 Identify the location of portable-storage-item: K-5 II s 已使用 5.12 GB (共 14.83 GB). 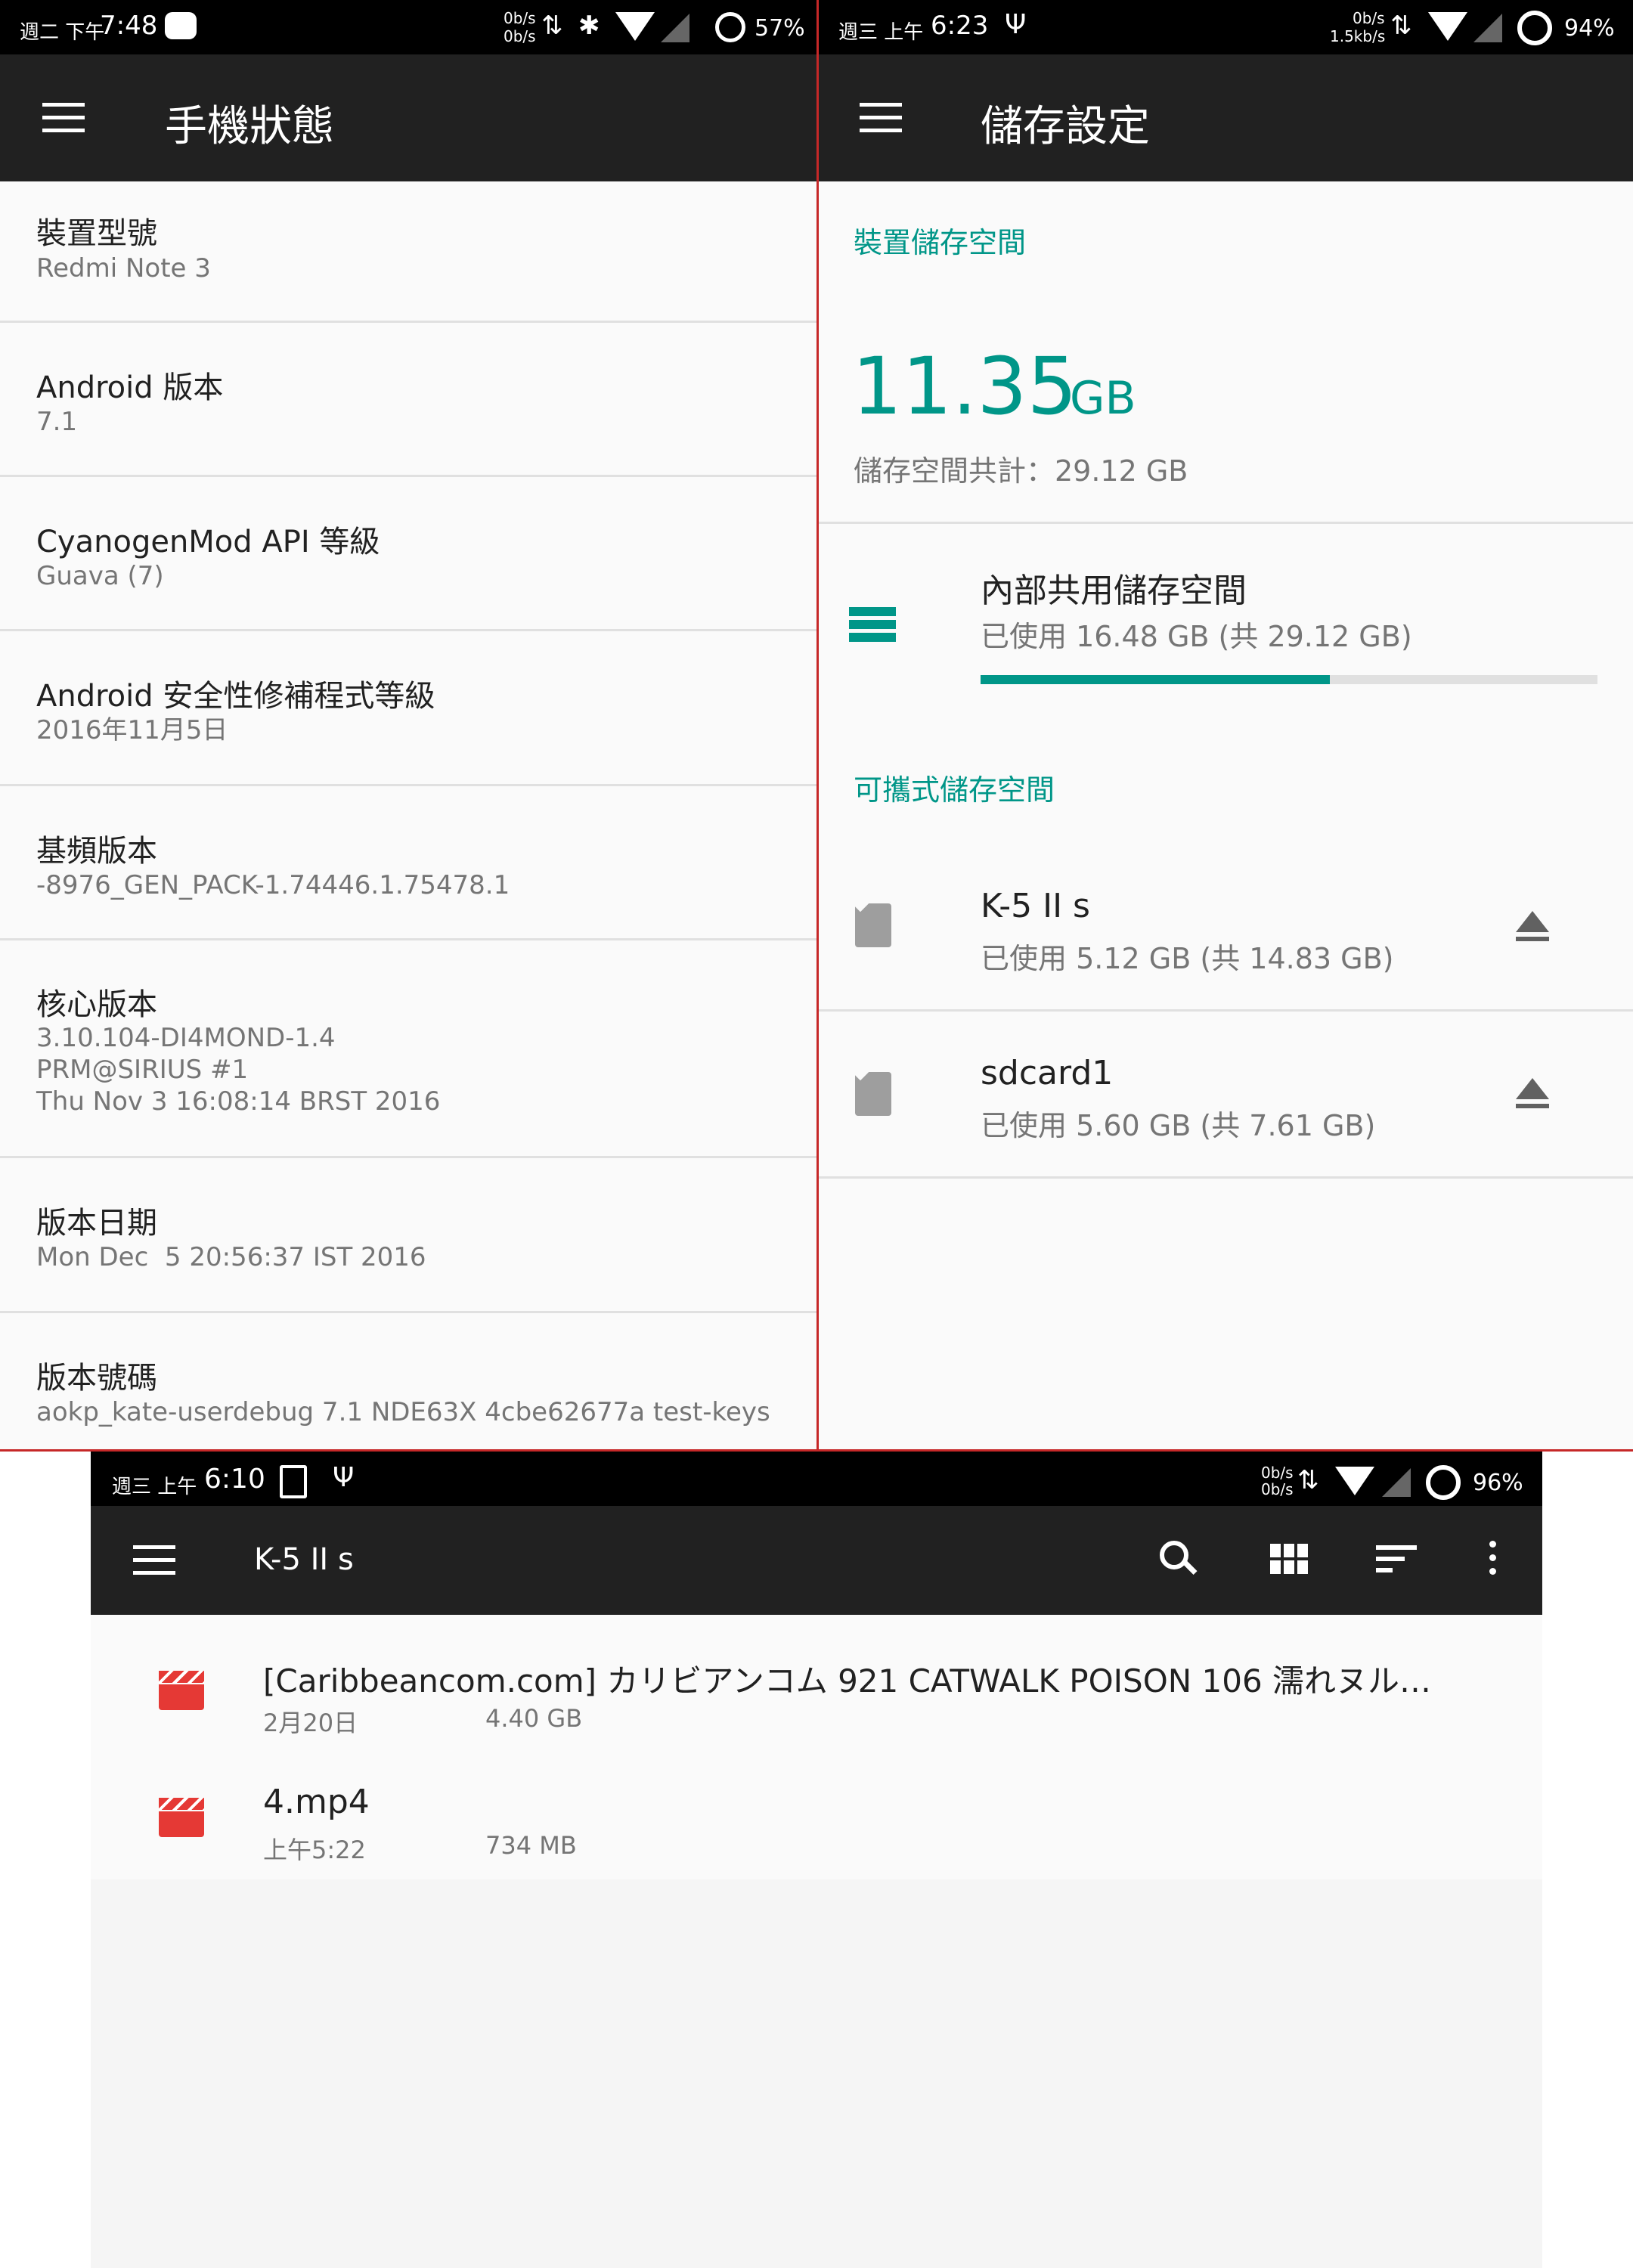
(1226, 928).